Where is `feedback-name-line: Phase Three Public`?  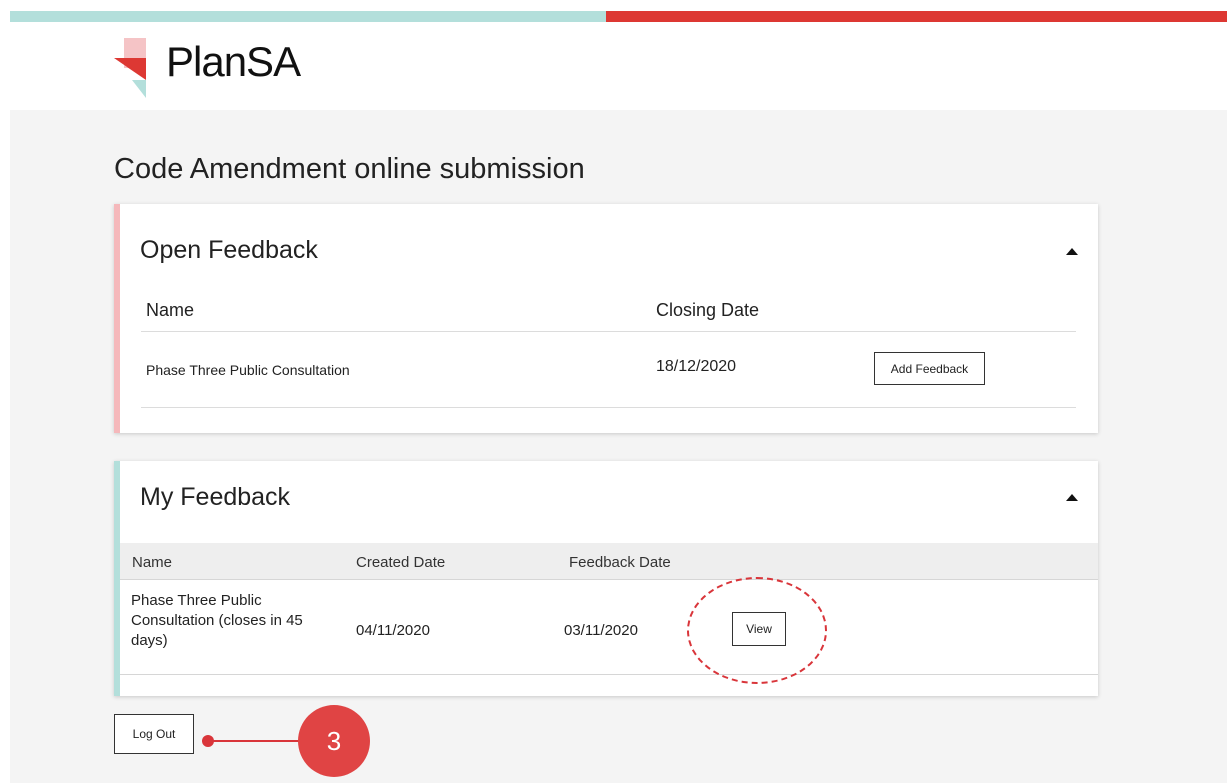
feedback-name-line: Phase Three Public is located at coordinates (196, 600).